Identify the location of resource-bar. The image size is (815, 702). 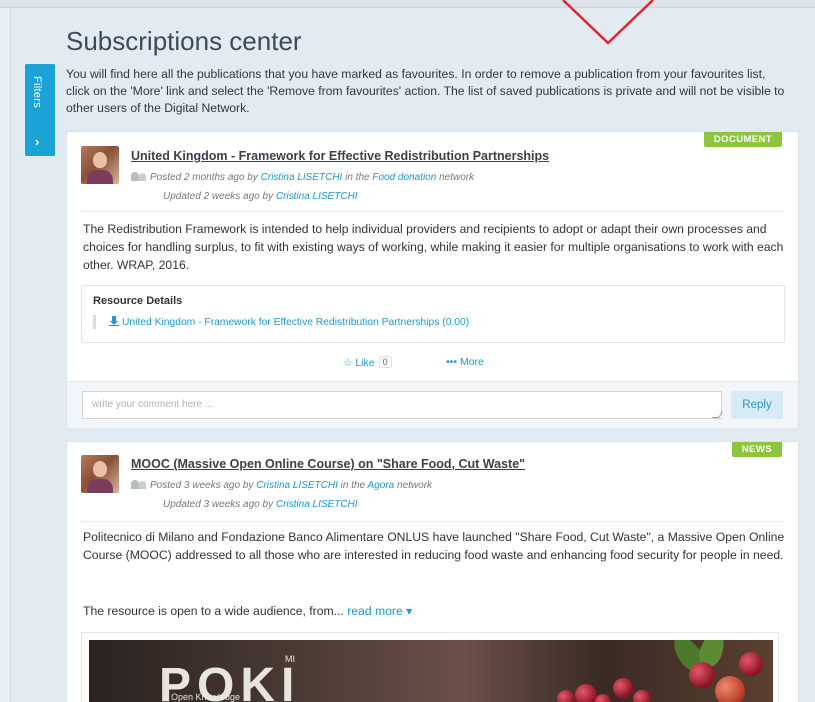
(94, 322).